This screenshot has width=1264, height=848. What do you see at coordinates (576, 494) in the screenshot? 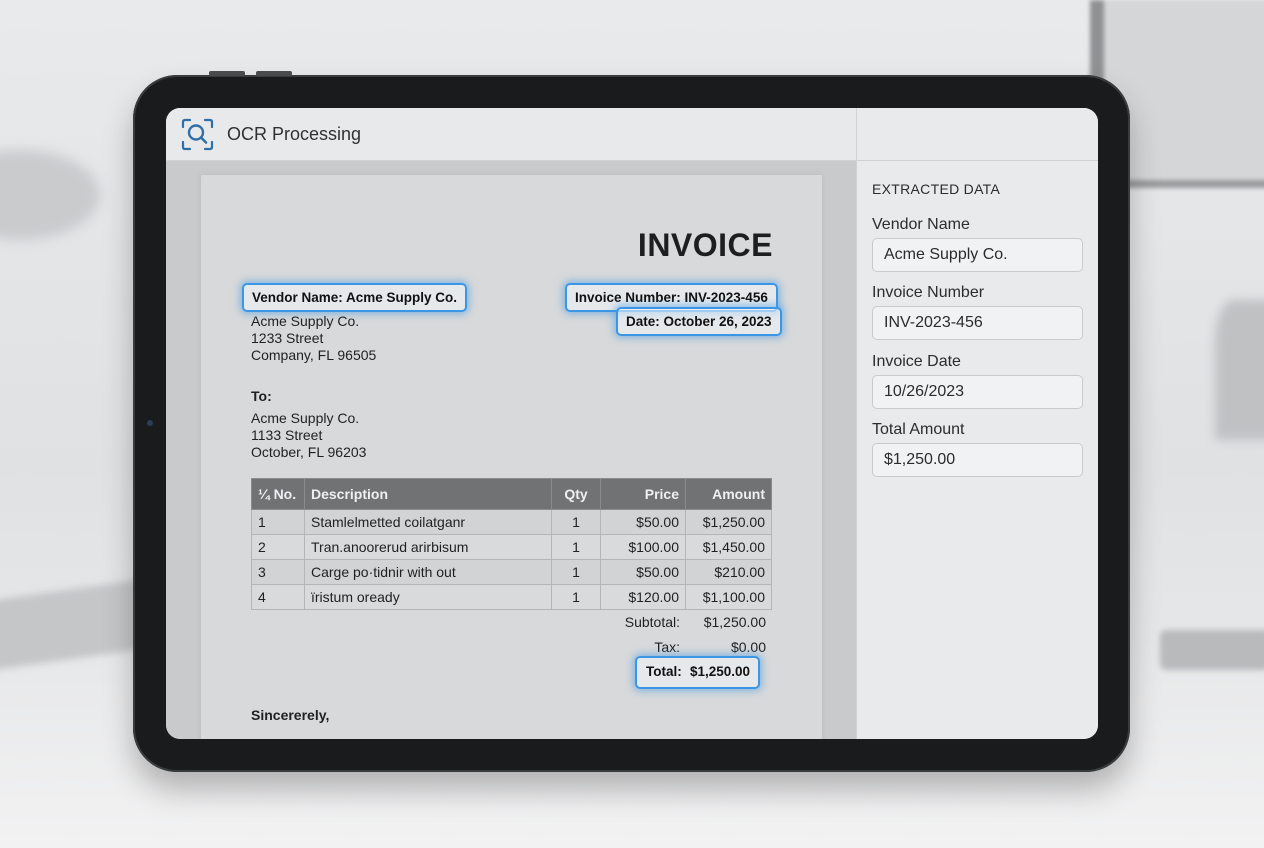
I see `column-header: Qty` at bounding box center [576, 494].